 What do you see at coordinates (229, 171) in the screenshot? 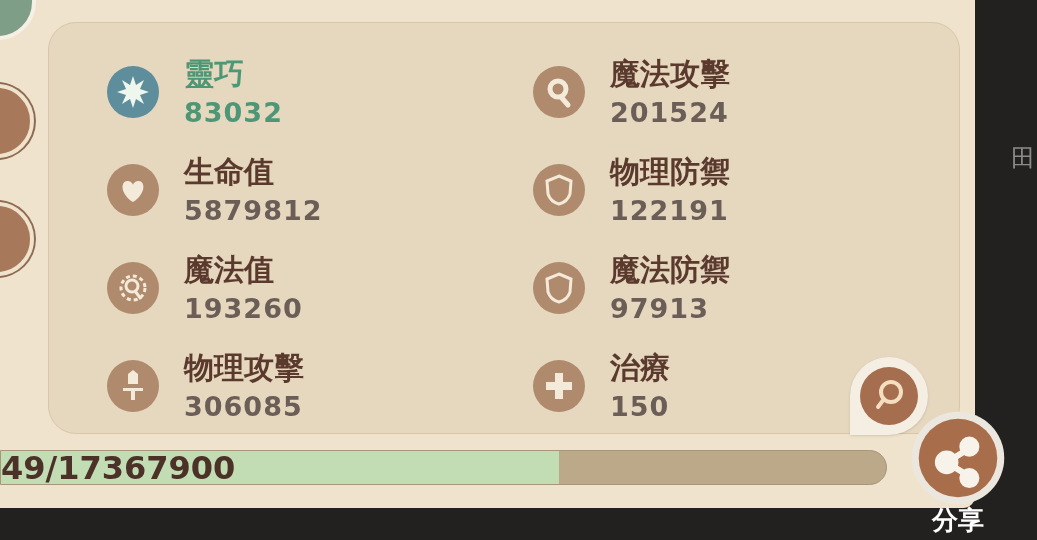
I see `stat-label: 生命值` at bounding box center [229, 171].